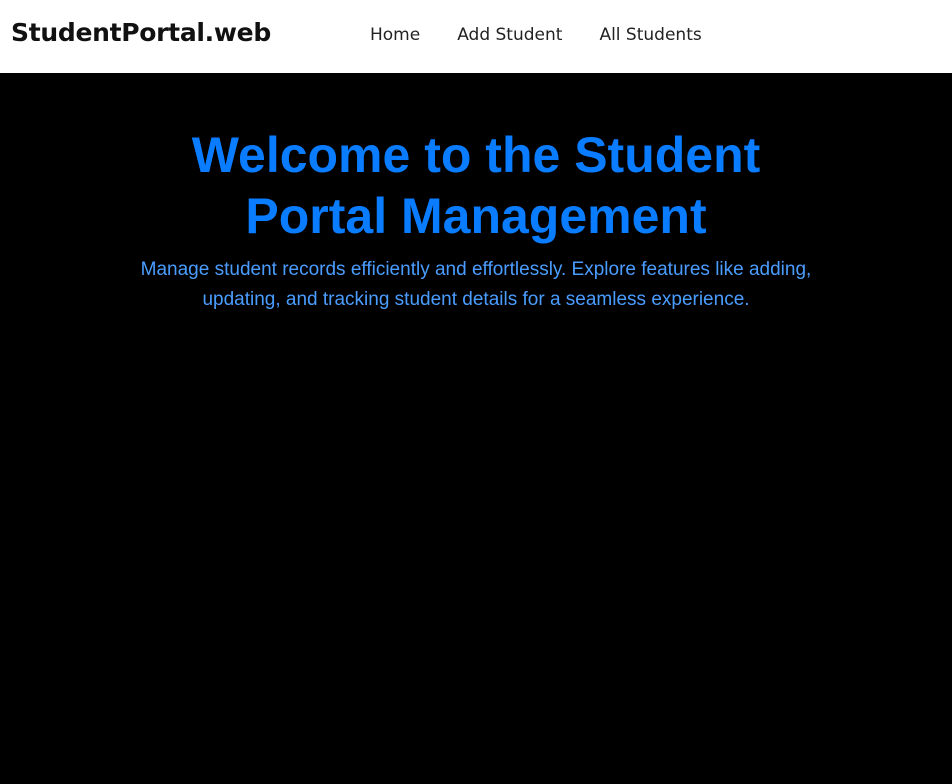 The height and width of the screenshot is (784, 952). What do you see at coordinates (476, 155) in the screenshot?
I see `hero-title-line: Welcome to the Student` at bounding box center [476, 155].